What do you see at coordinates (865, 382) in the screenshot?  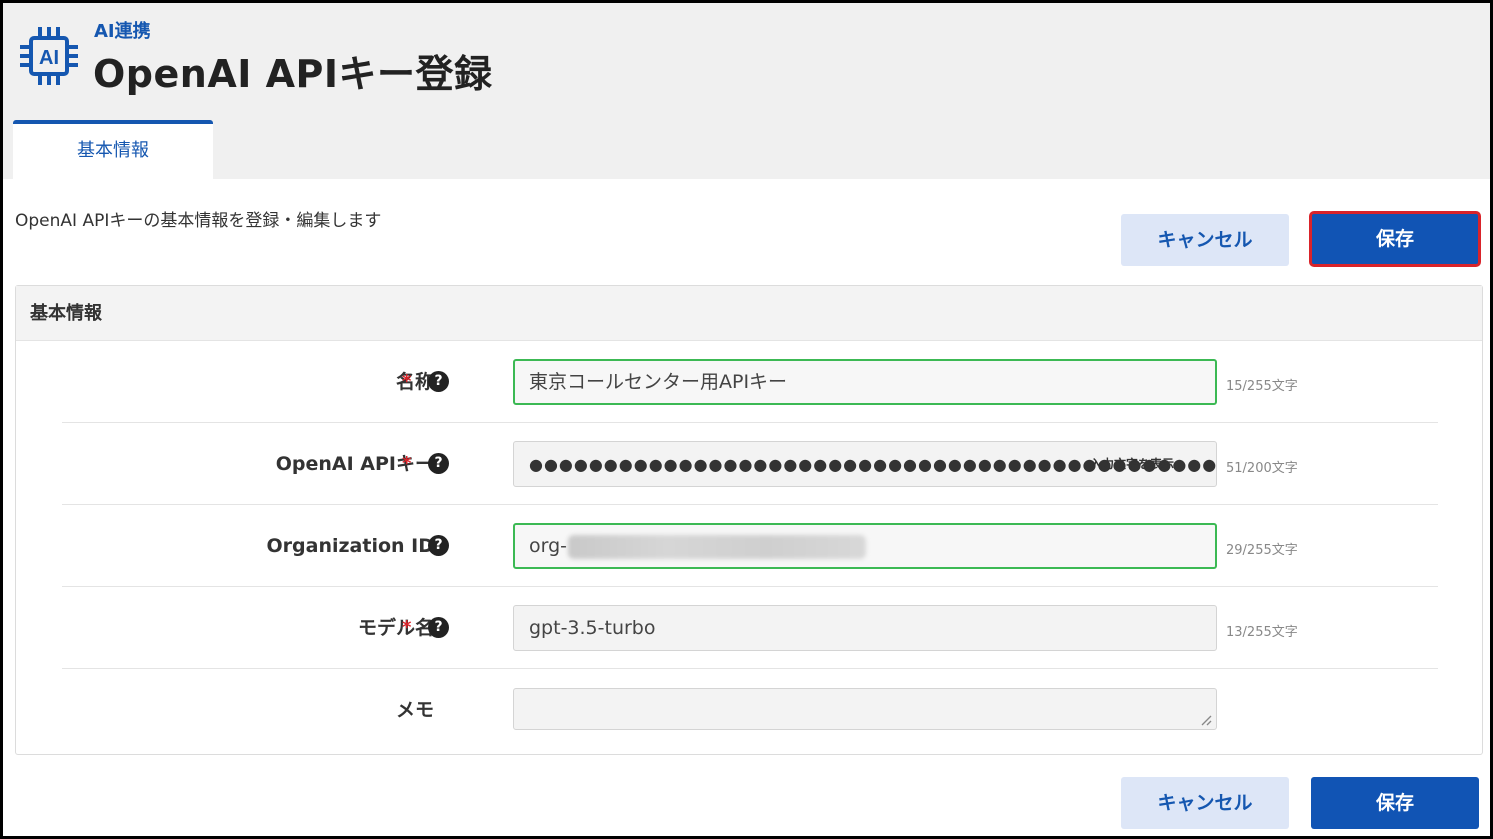 I see `name-input: 東京コールセンター用APIキー` at bounding box center [865, 382].